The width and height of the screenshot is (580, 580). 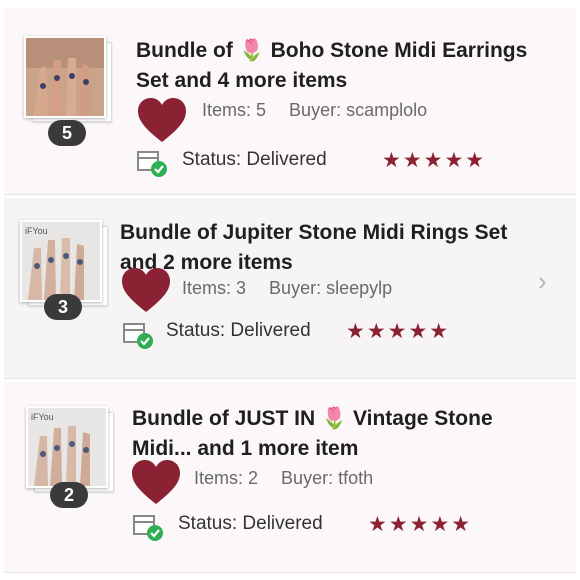 What do you see at coordinates (214, 288) in the screenshot?
I see `items-count: Items: 3` at bounding box center [214, 288].